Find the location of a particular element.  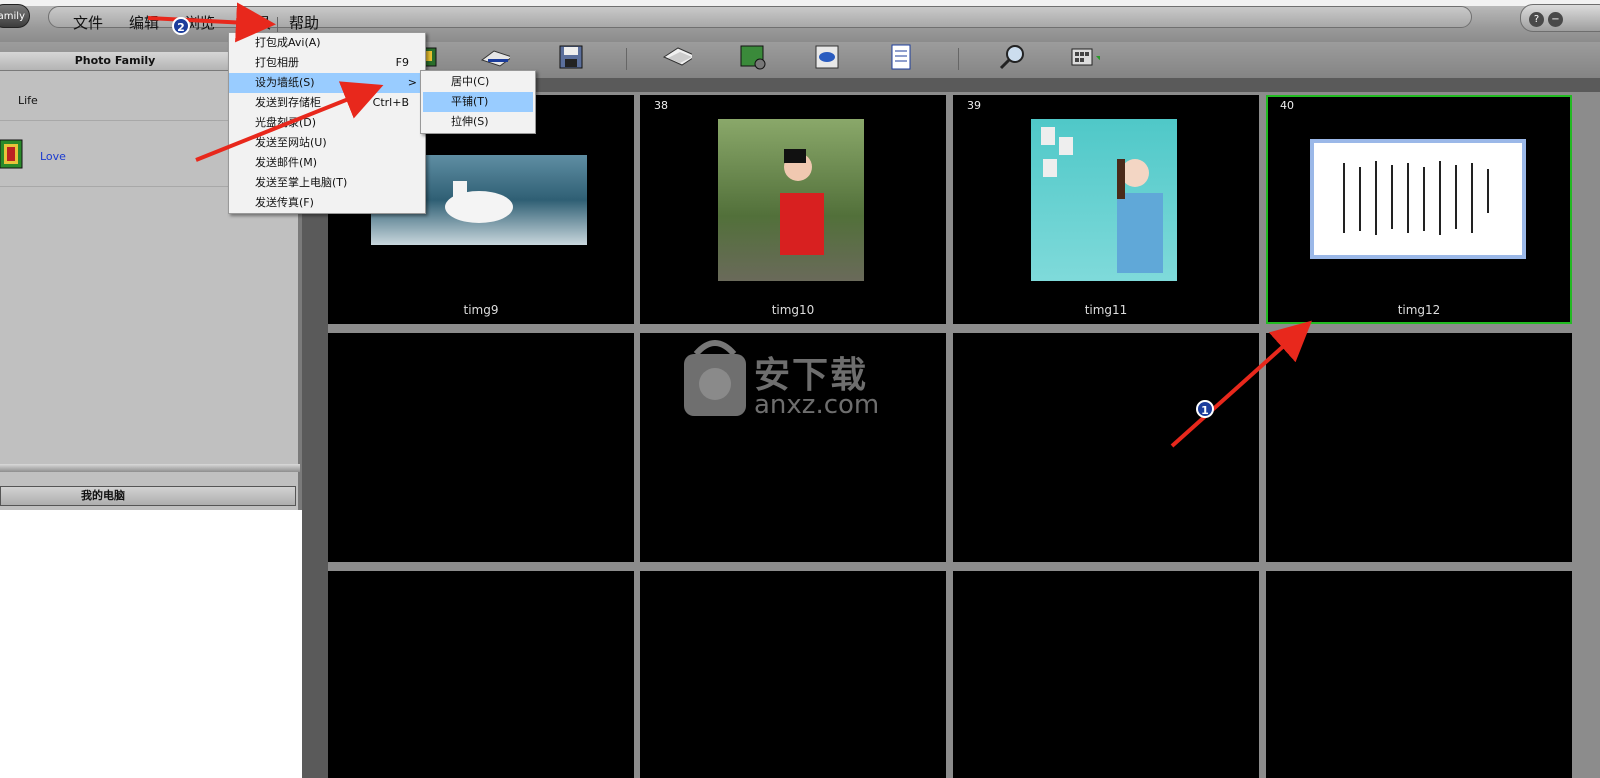

arrow-to-wallpaper is located at coordinates (289, 121).